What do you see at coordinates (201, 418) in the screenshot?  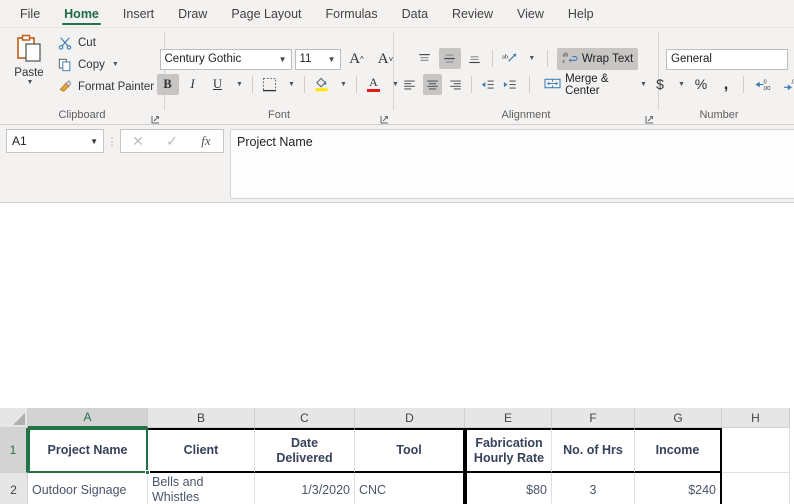 I see `column-header-B: B` at bounding box center [201, 418].